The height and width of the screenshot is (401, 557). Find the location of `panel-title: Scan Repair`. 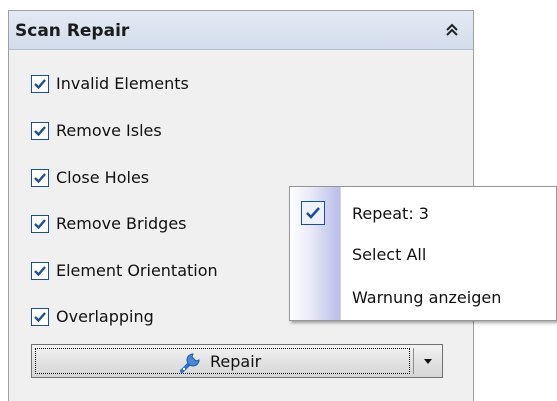

panel-title: Scan Repair is located at coordinates (72, 31).